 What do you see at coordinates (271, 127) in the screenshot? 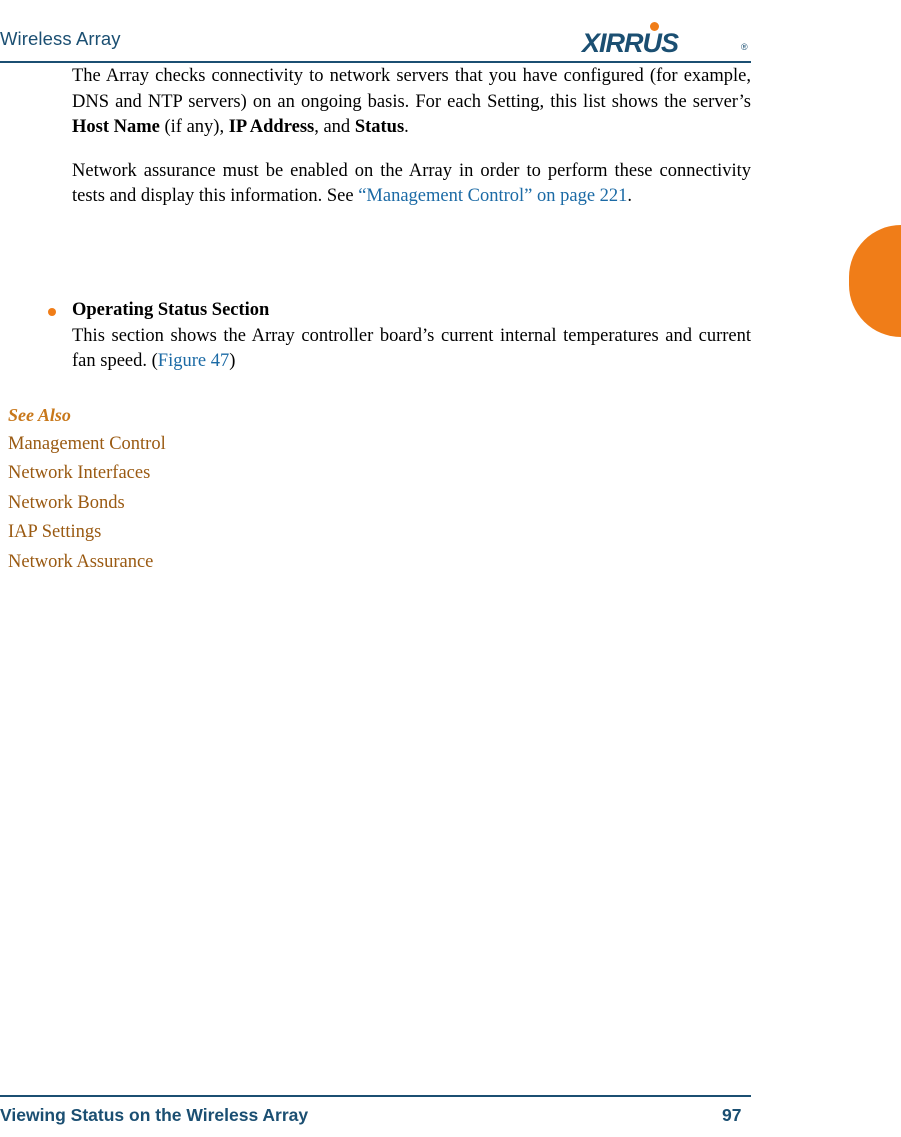
I see `para1-bold-ip-address: IP Address` at bounding box center [271, 127].